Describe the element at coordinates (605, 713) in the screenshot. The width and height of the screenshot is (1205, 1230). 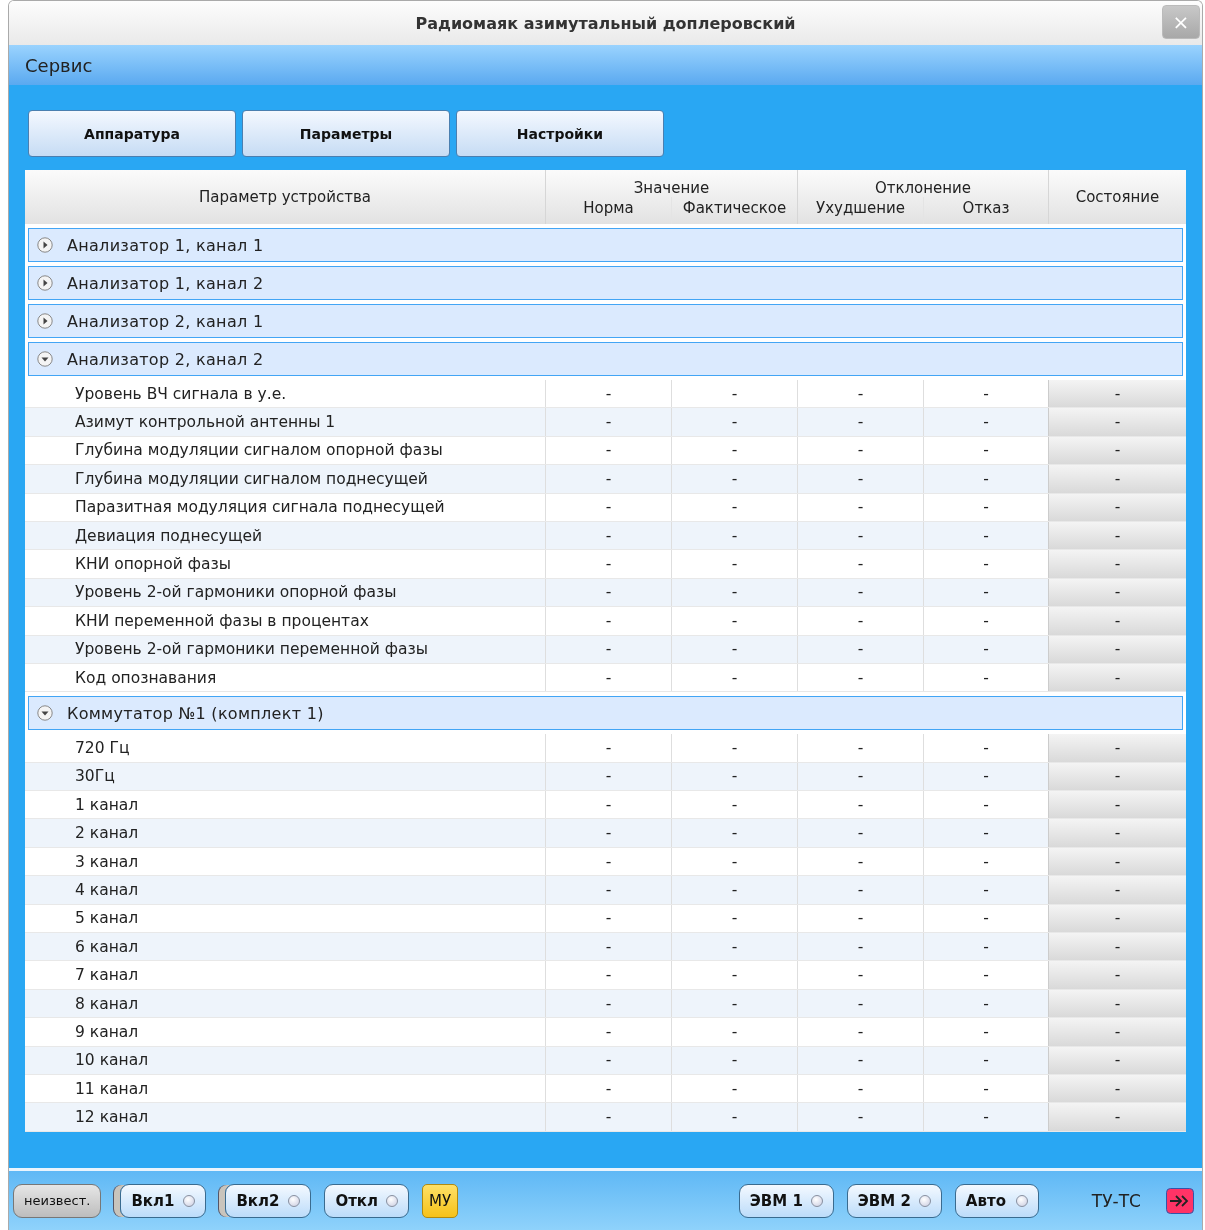
I see `group-row: Коммутатор №1 (комплект 1)` at that location.